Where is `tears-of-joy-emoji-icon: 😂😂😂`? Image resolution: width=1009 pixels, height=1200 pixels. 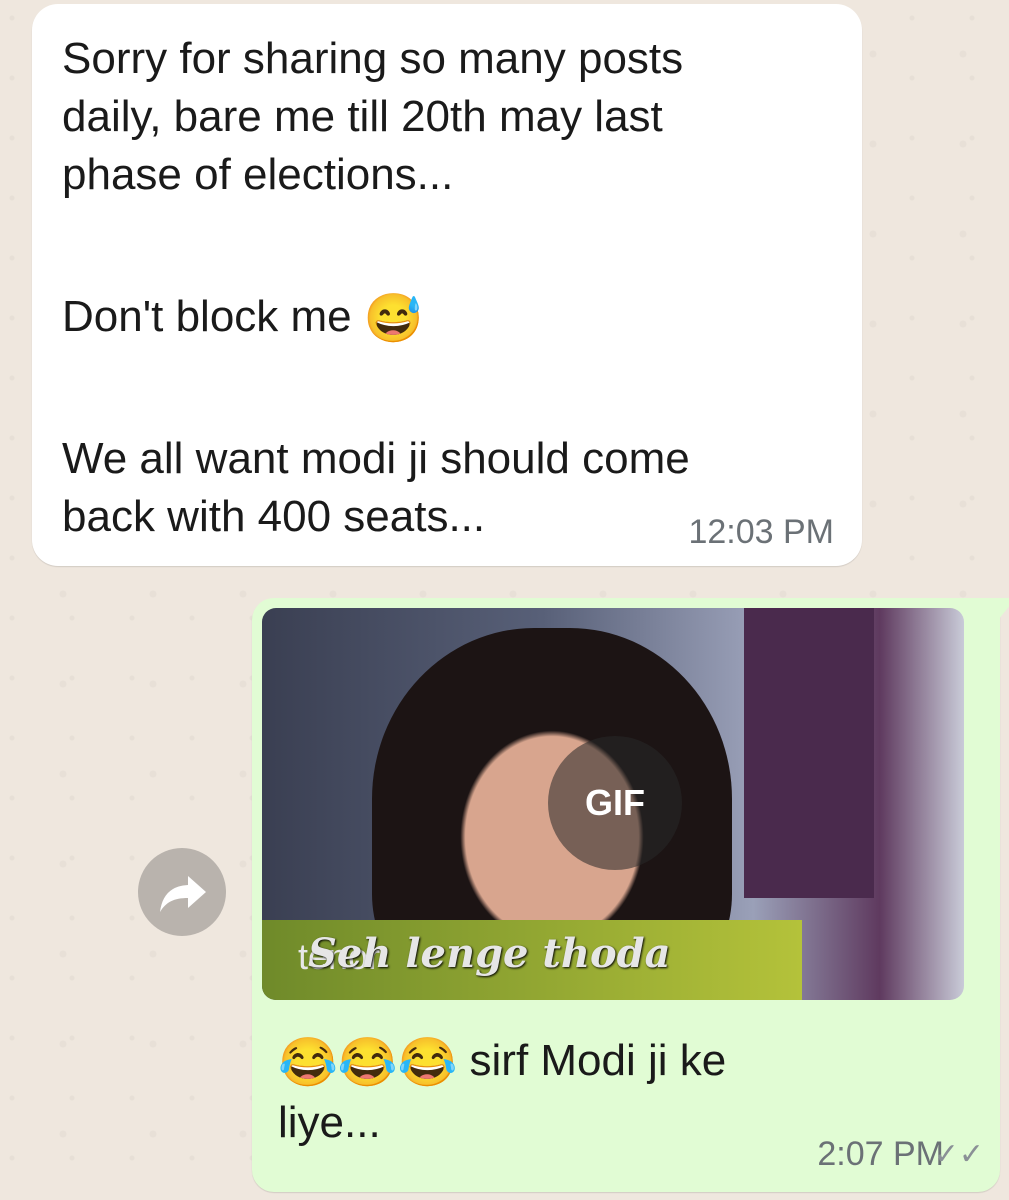 tears-of-joy-emoji-icon: 😂😂😂 is located at coordinates (368, 1063).